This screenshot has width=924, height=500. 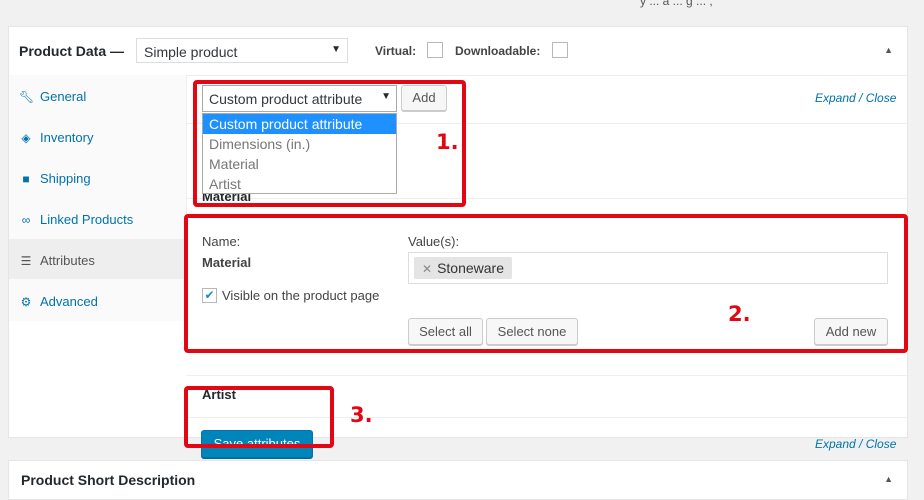 I want to click on product-type-select: Simple product ▼, so click(x=242, y=50).